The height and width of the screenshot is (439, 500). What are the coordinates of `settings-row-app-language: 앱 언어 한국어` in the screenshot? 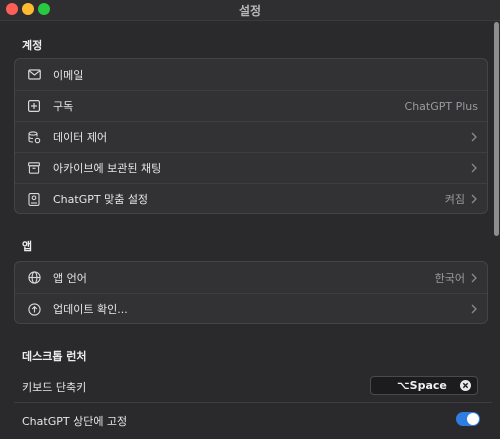 It's located at (251, 277).